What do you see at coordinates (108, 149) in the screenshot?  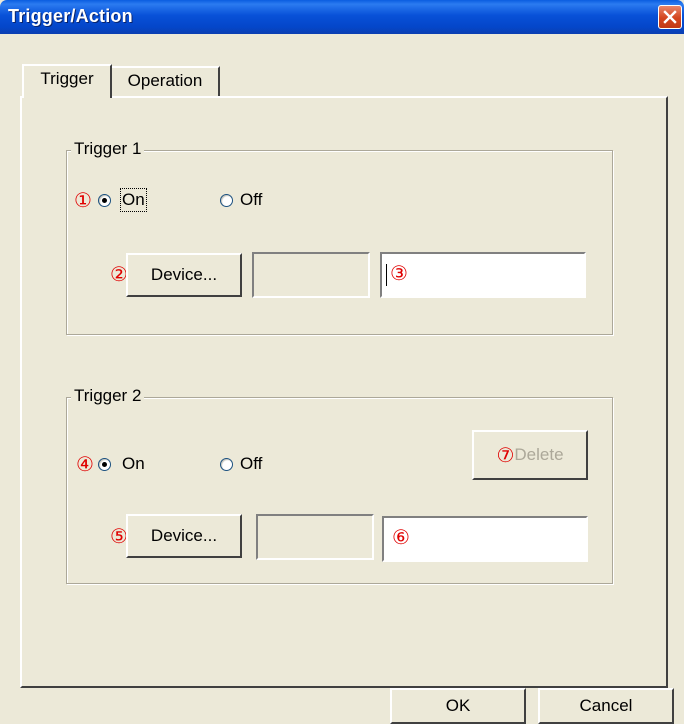 I see `trigger1-legend: Trigger 1` at bounding box center [108, 149].